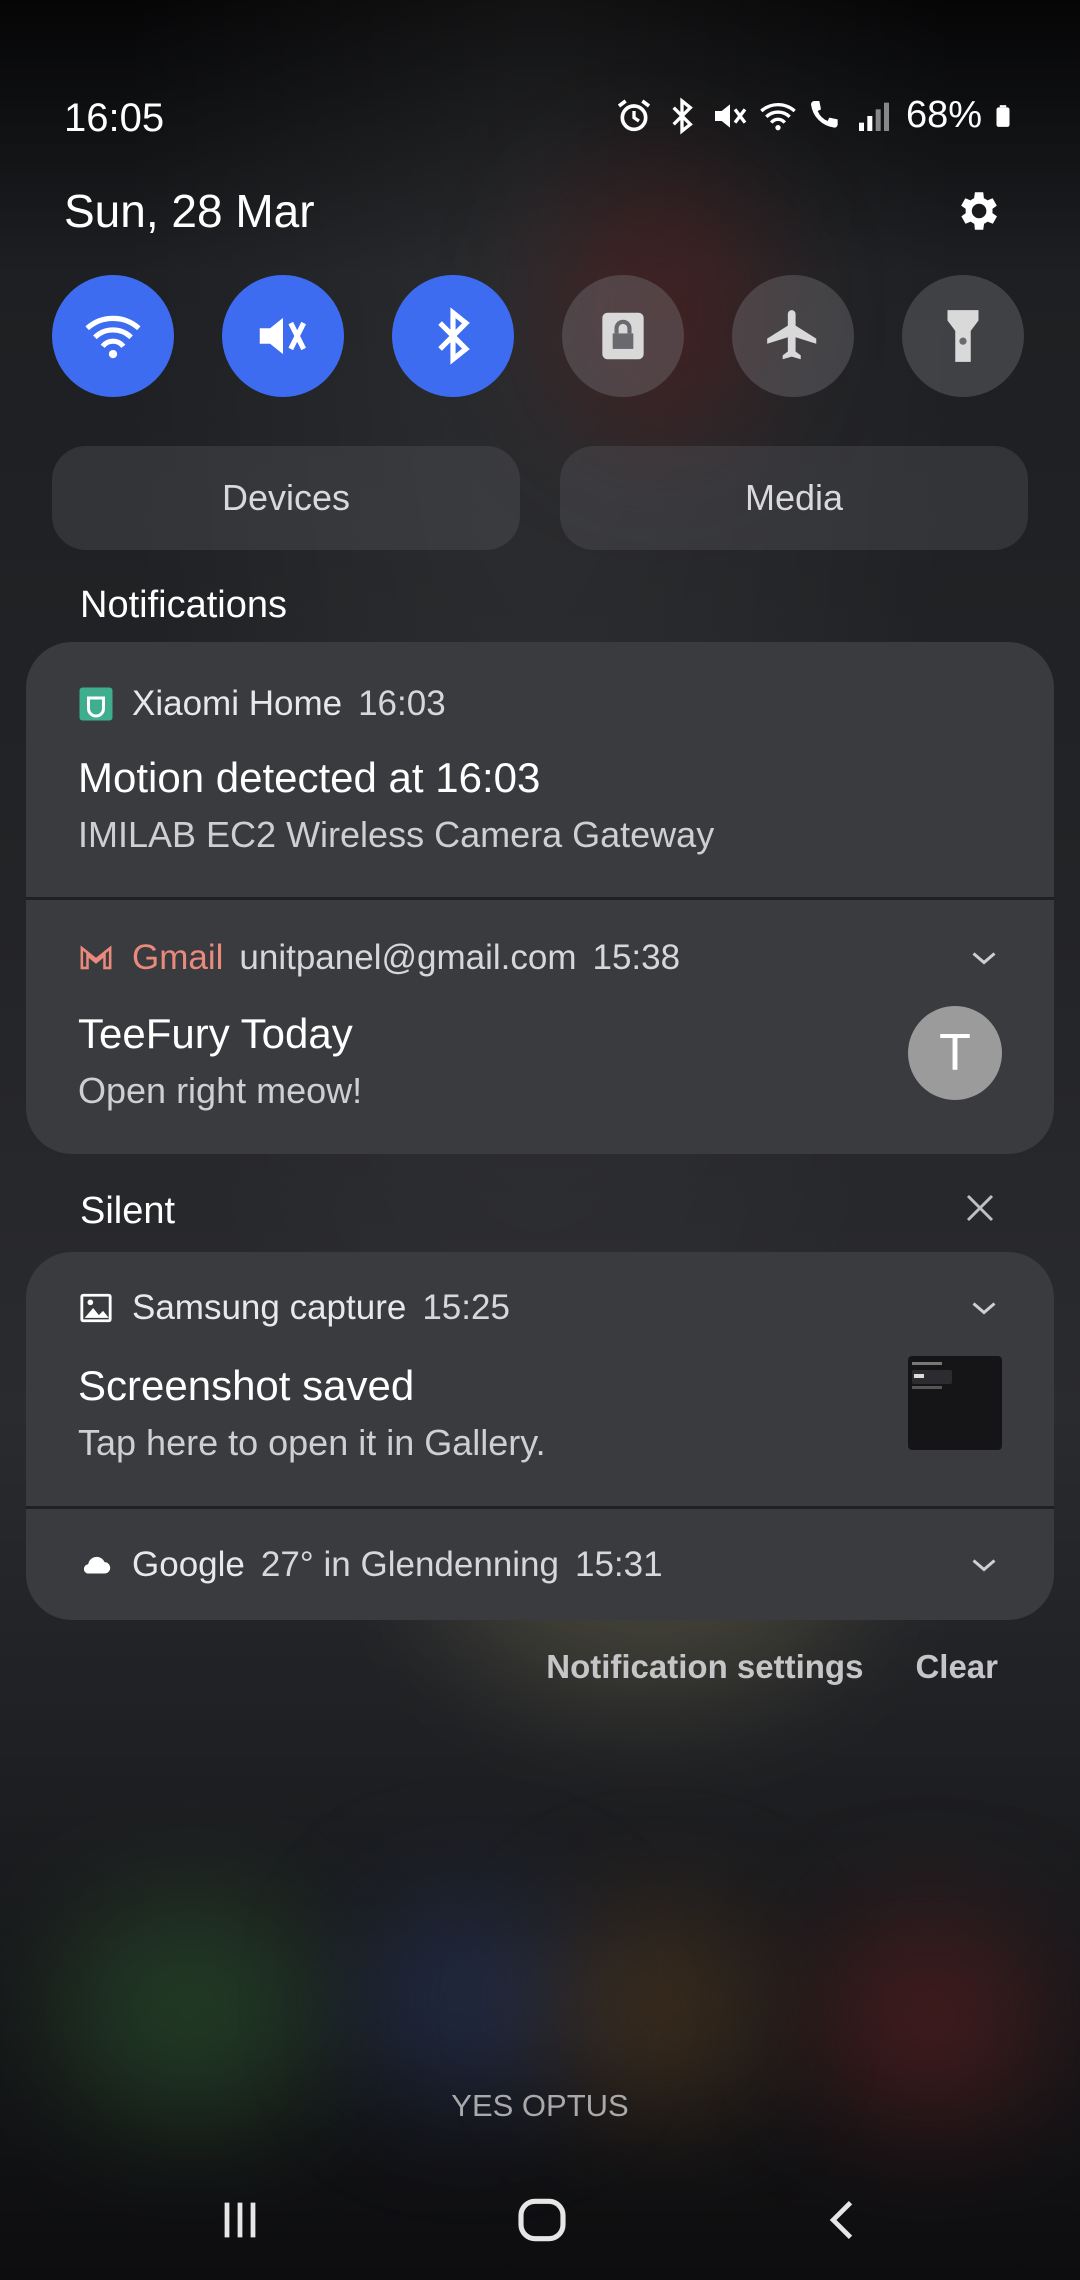  I want to click on quick-toggles, so click(538, 336).